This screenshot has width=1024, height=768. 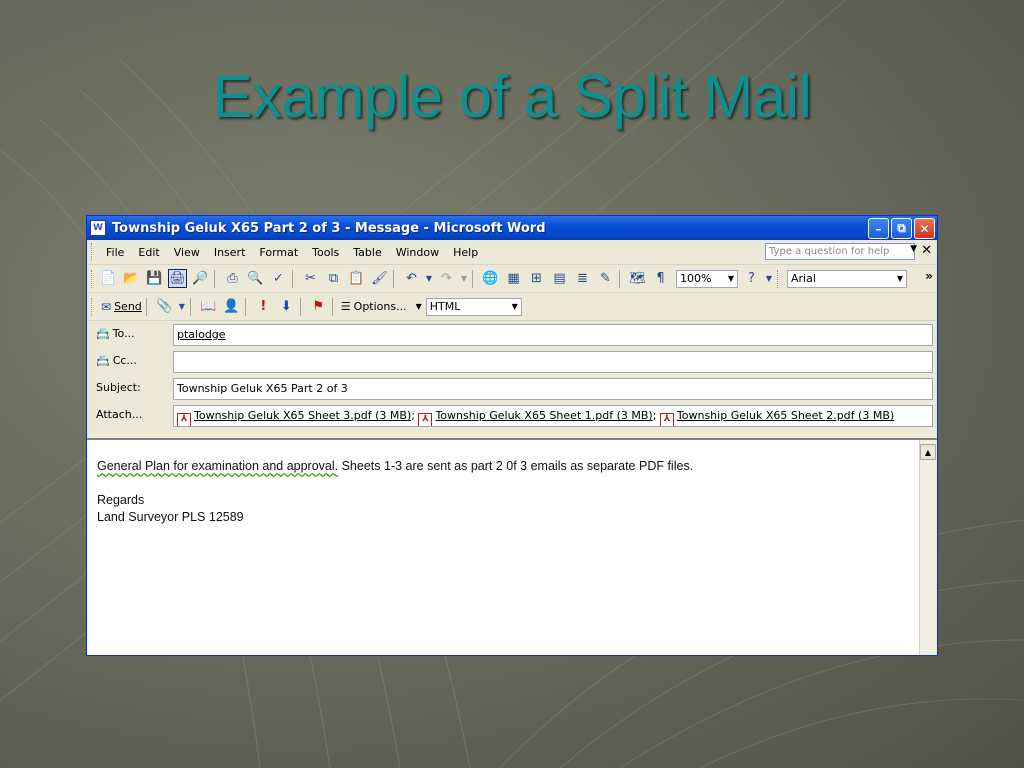 What do you see at coordinates (878, 228) in the screenshot?
I see `minimize-button: –` at bounding box center [878, 228].